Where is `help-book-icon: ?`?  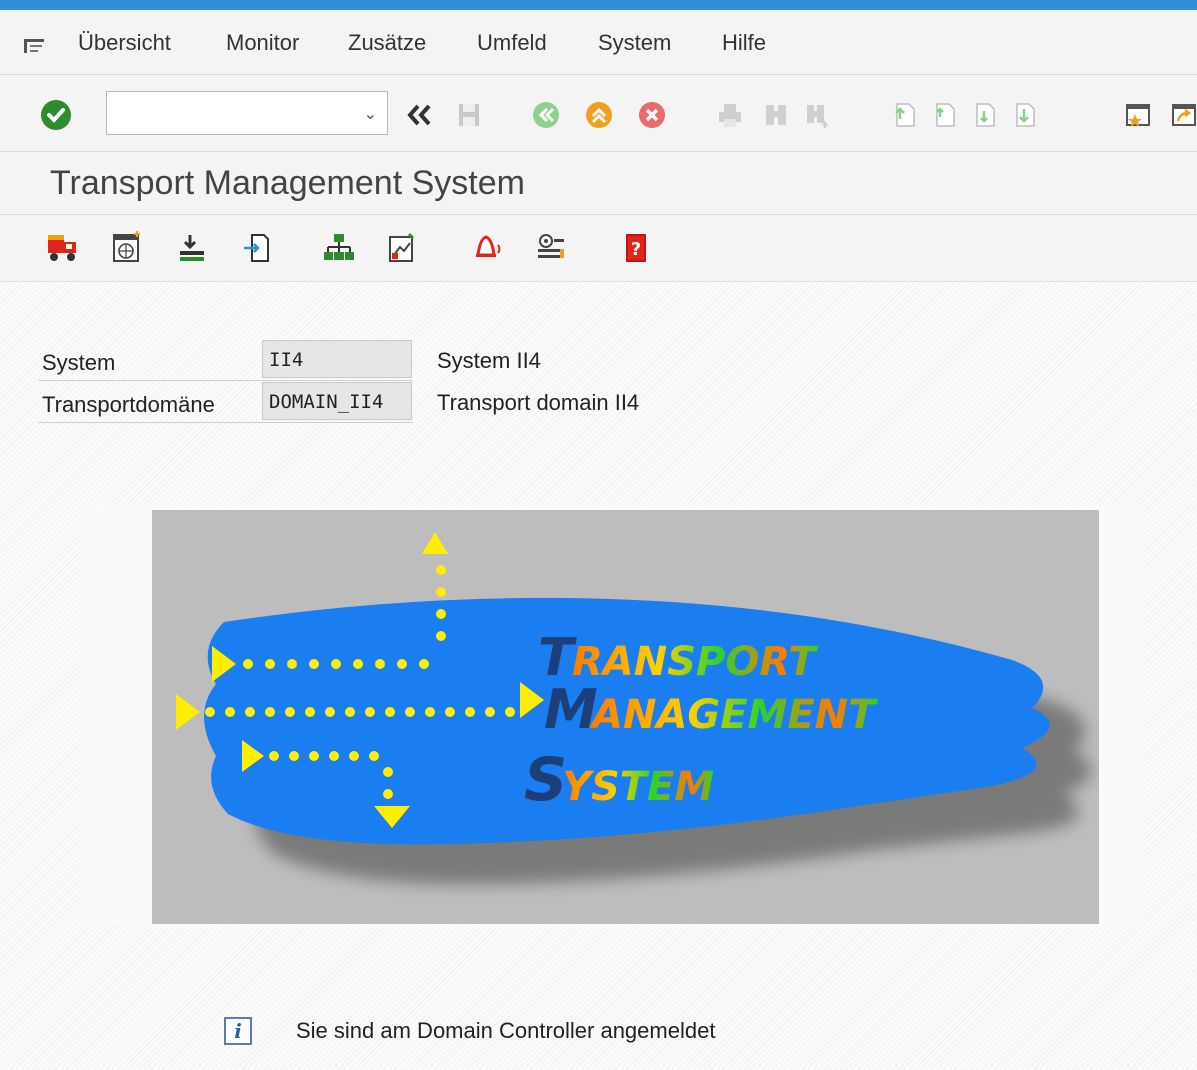 help-book-icon: ? is located at coordinates (637, 248).